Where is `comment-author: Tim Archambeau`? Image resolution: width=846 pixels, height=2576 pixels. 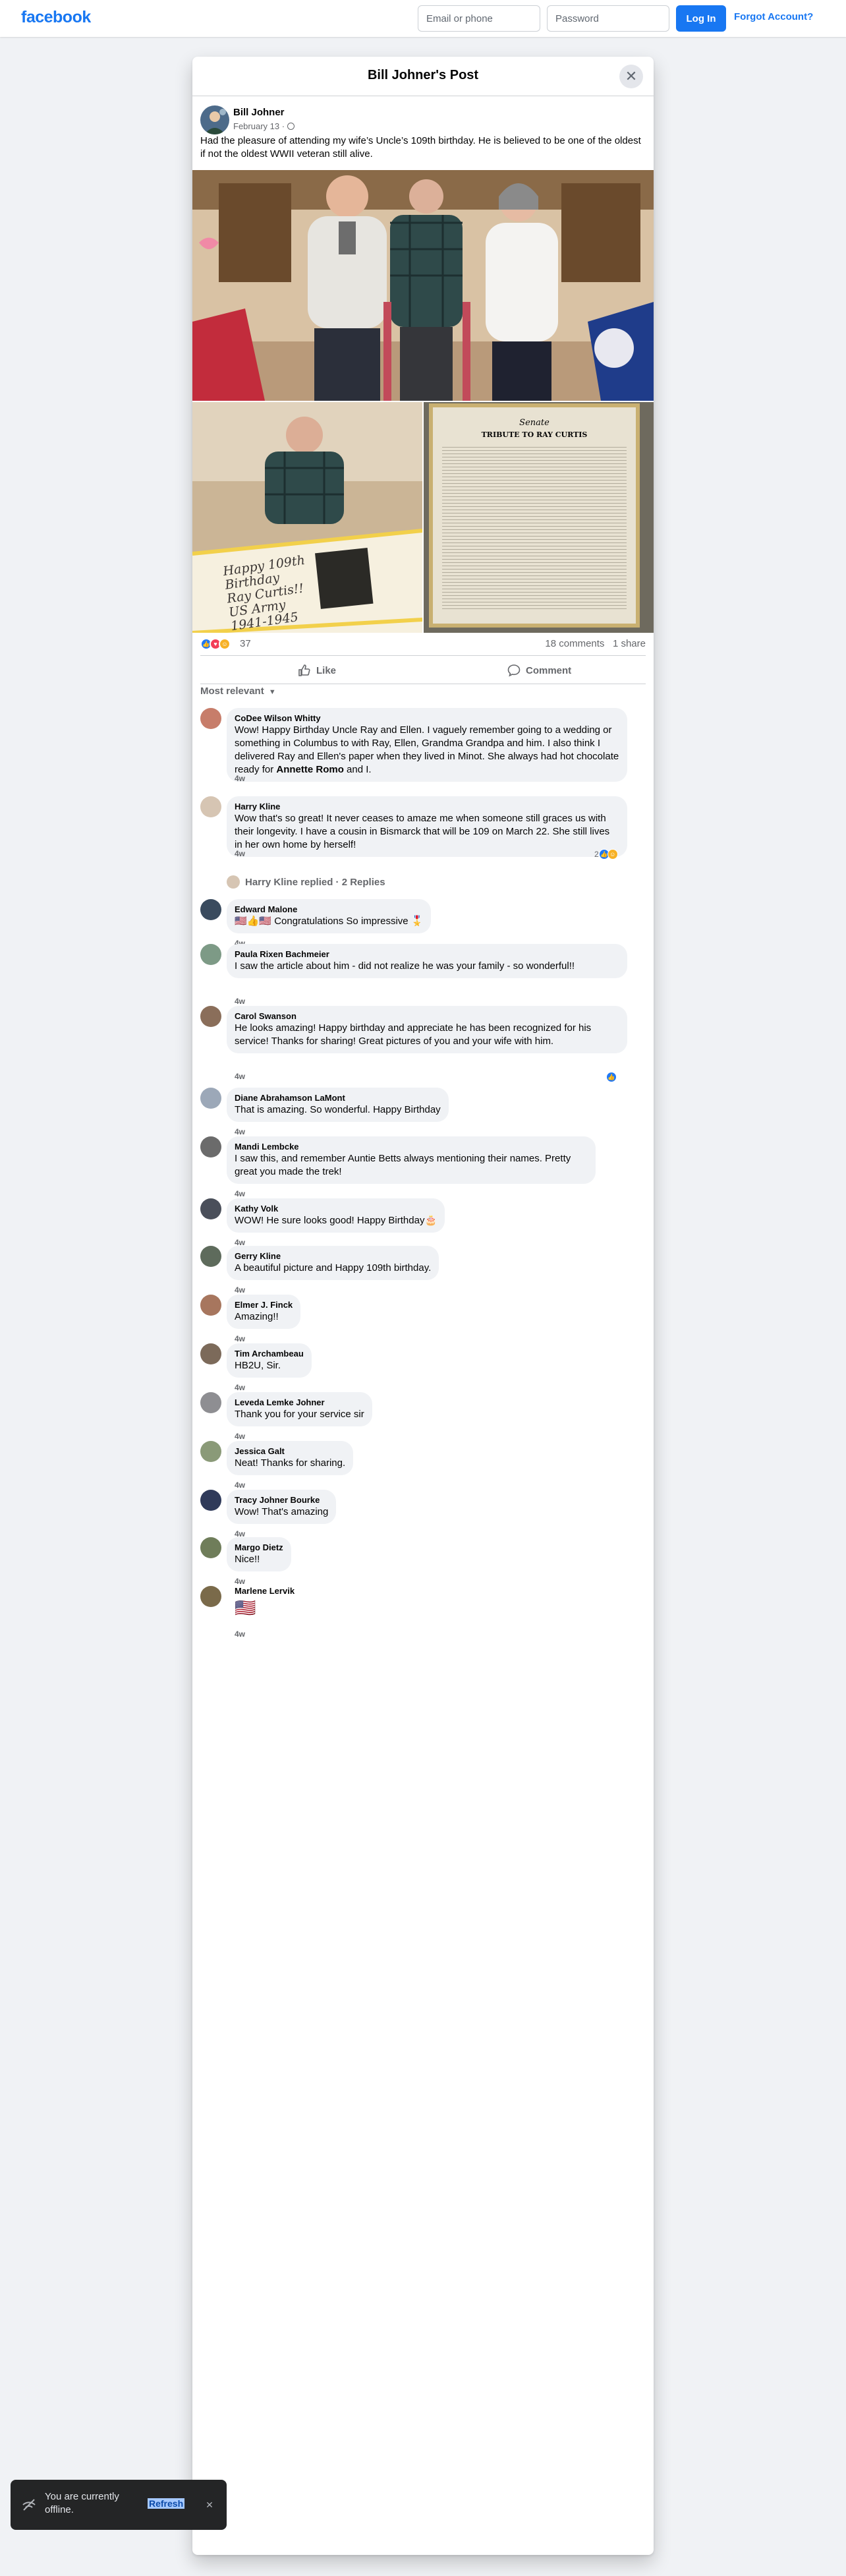 comment-author: Tim Archambeau is located at coordinates (269, 1354).